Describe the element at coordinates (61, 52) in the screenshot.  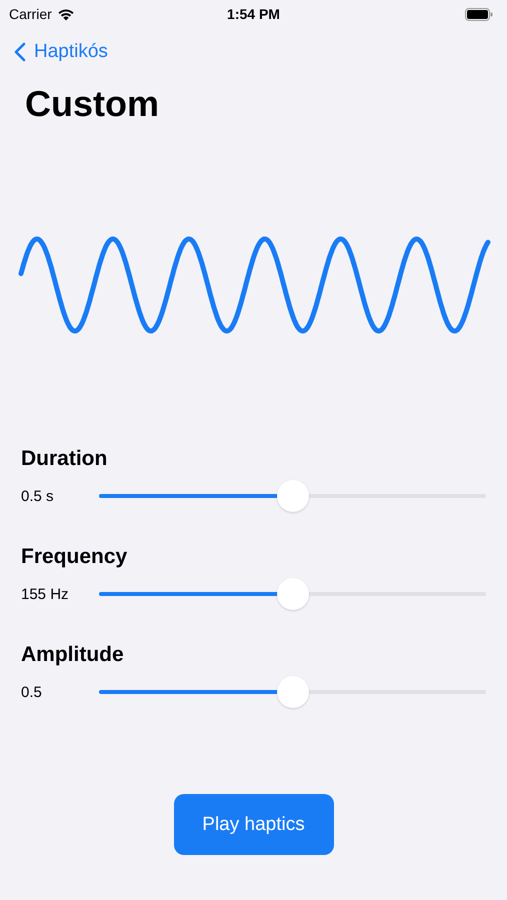
I see `back-button: Haptikós` at that location.